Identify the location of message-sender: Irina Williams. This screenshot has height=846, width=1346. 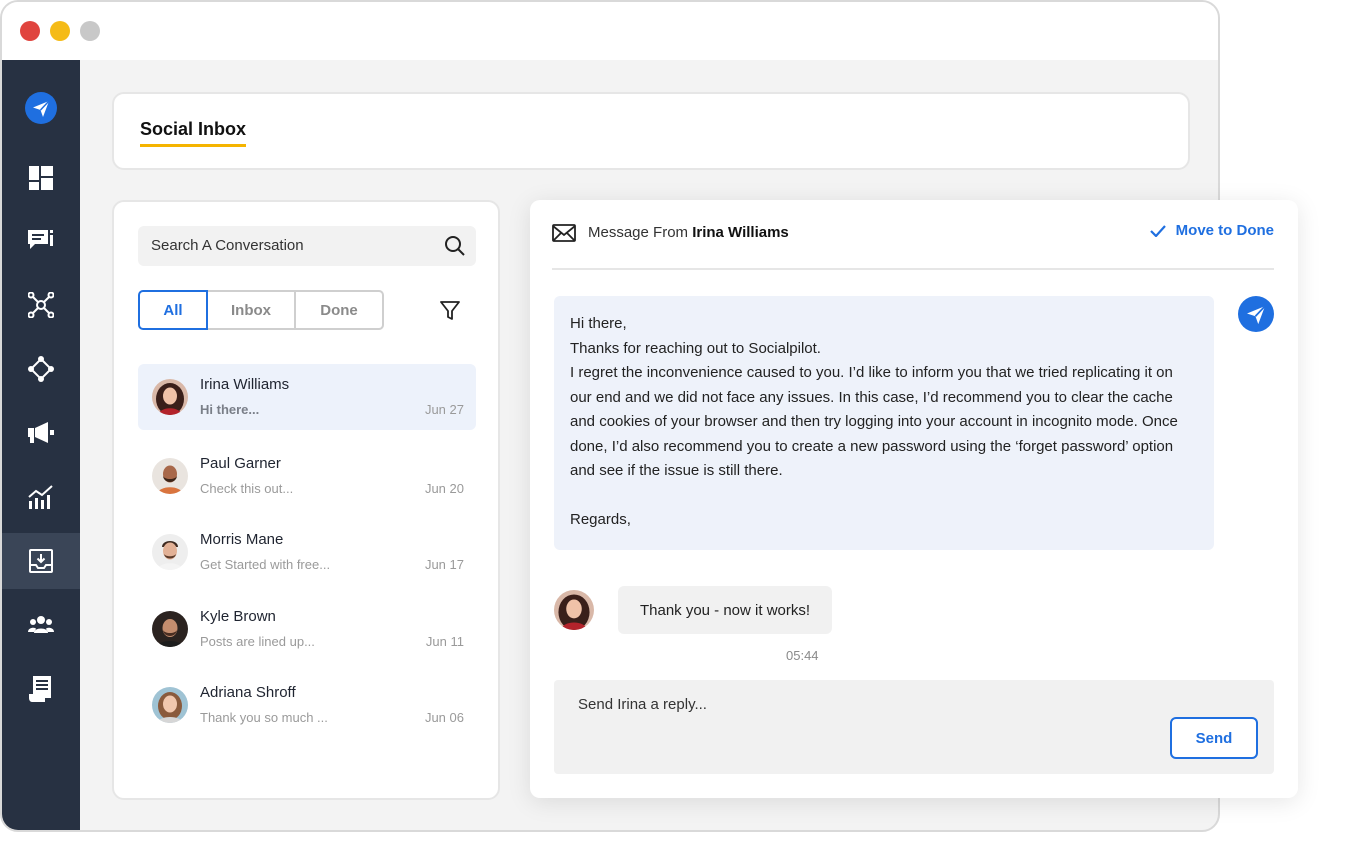
(740, 232).